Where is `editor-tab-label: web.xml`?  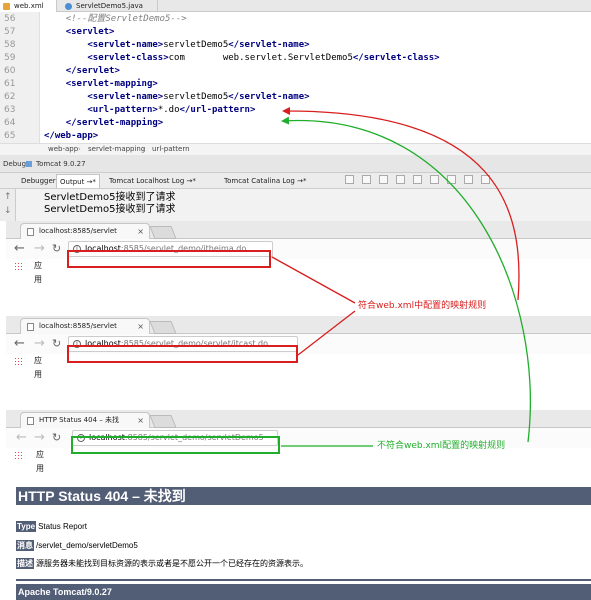
editor-tab-label: web.xml is located at coordinates (29, 6).